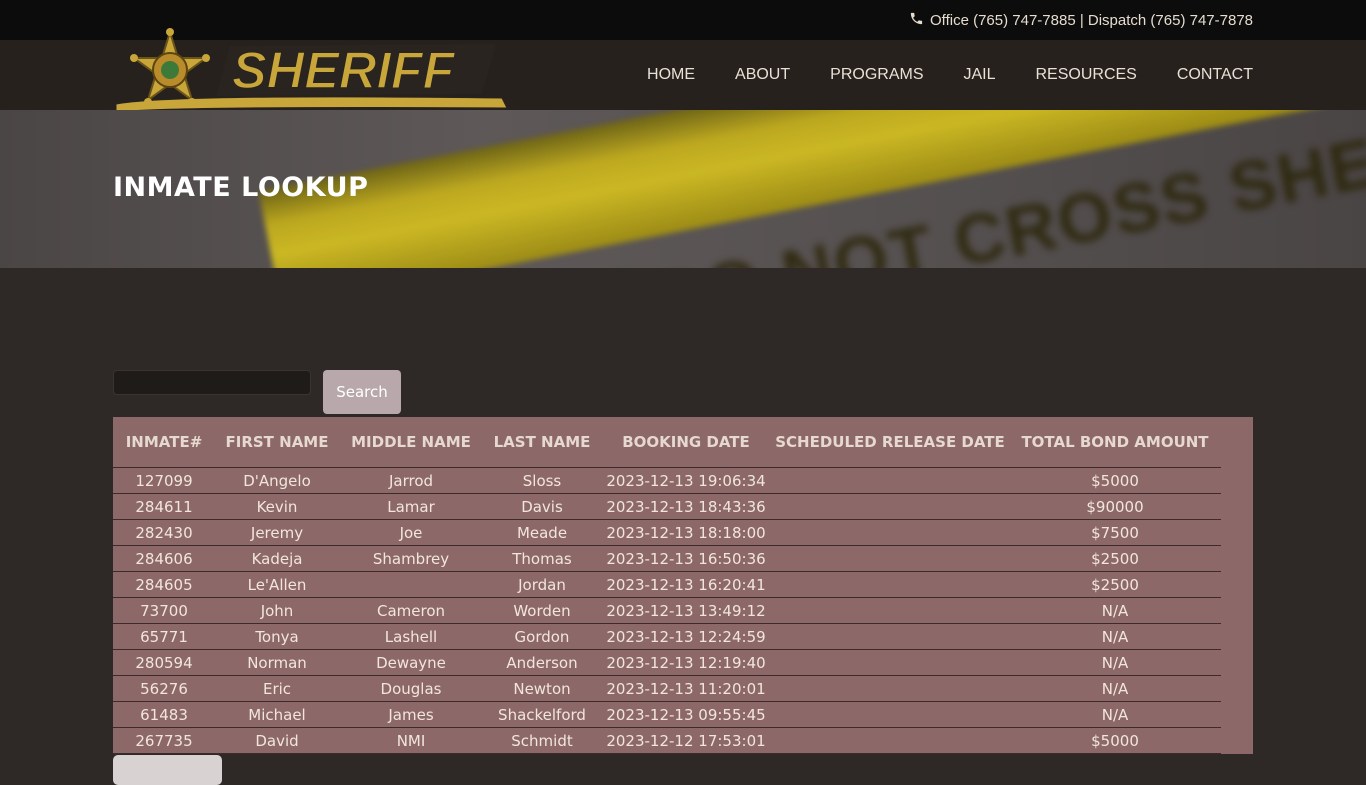 The image size is (1366, 785). I want to click on nav-home: HOME, so click(671, 75).